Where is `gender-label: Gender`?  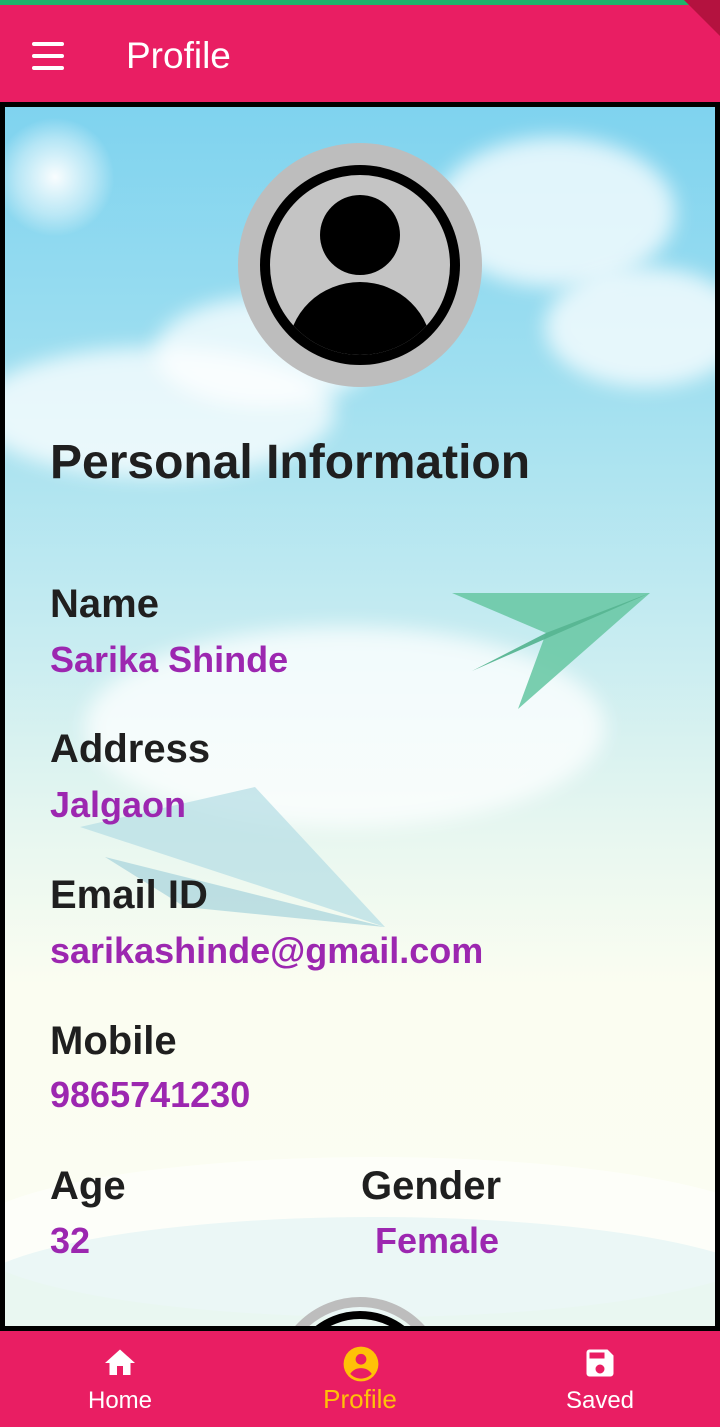
gender-label: Gender is located at coordinates (431, 1186).